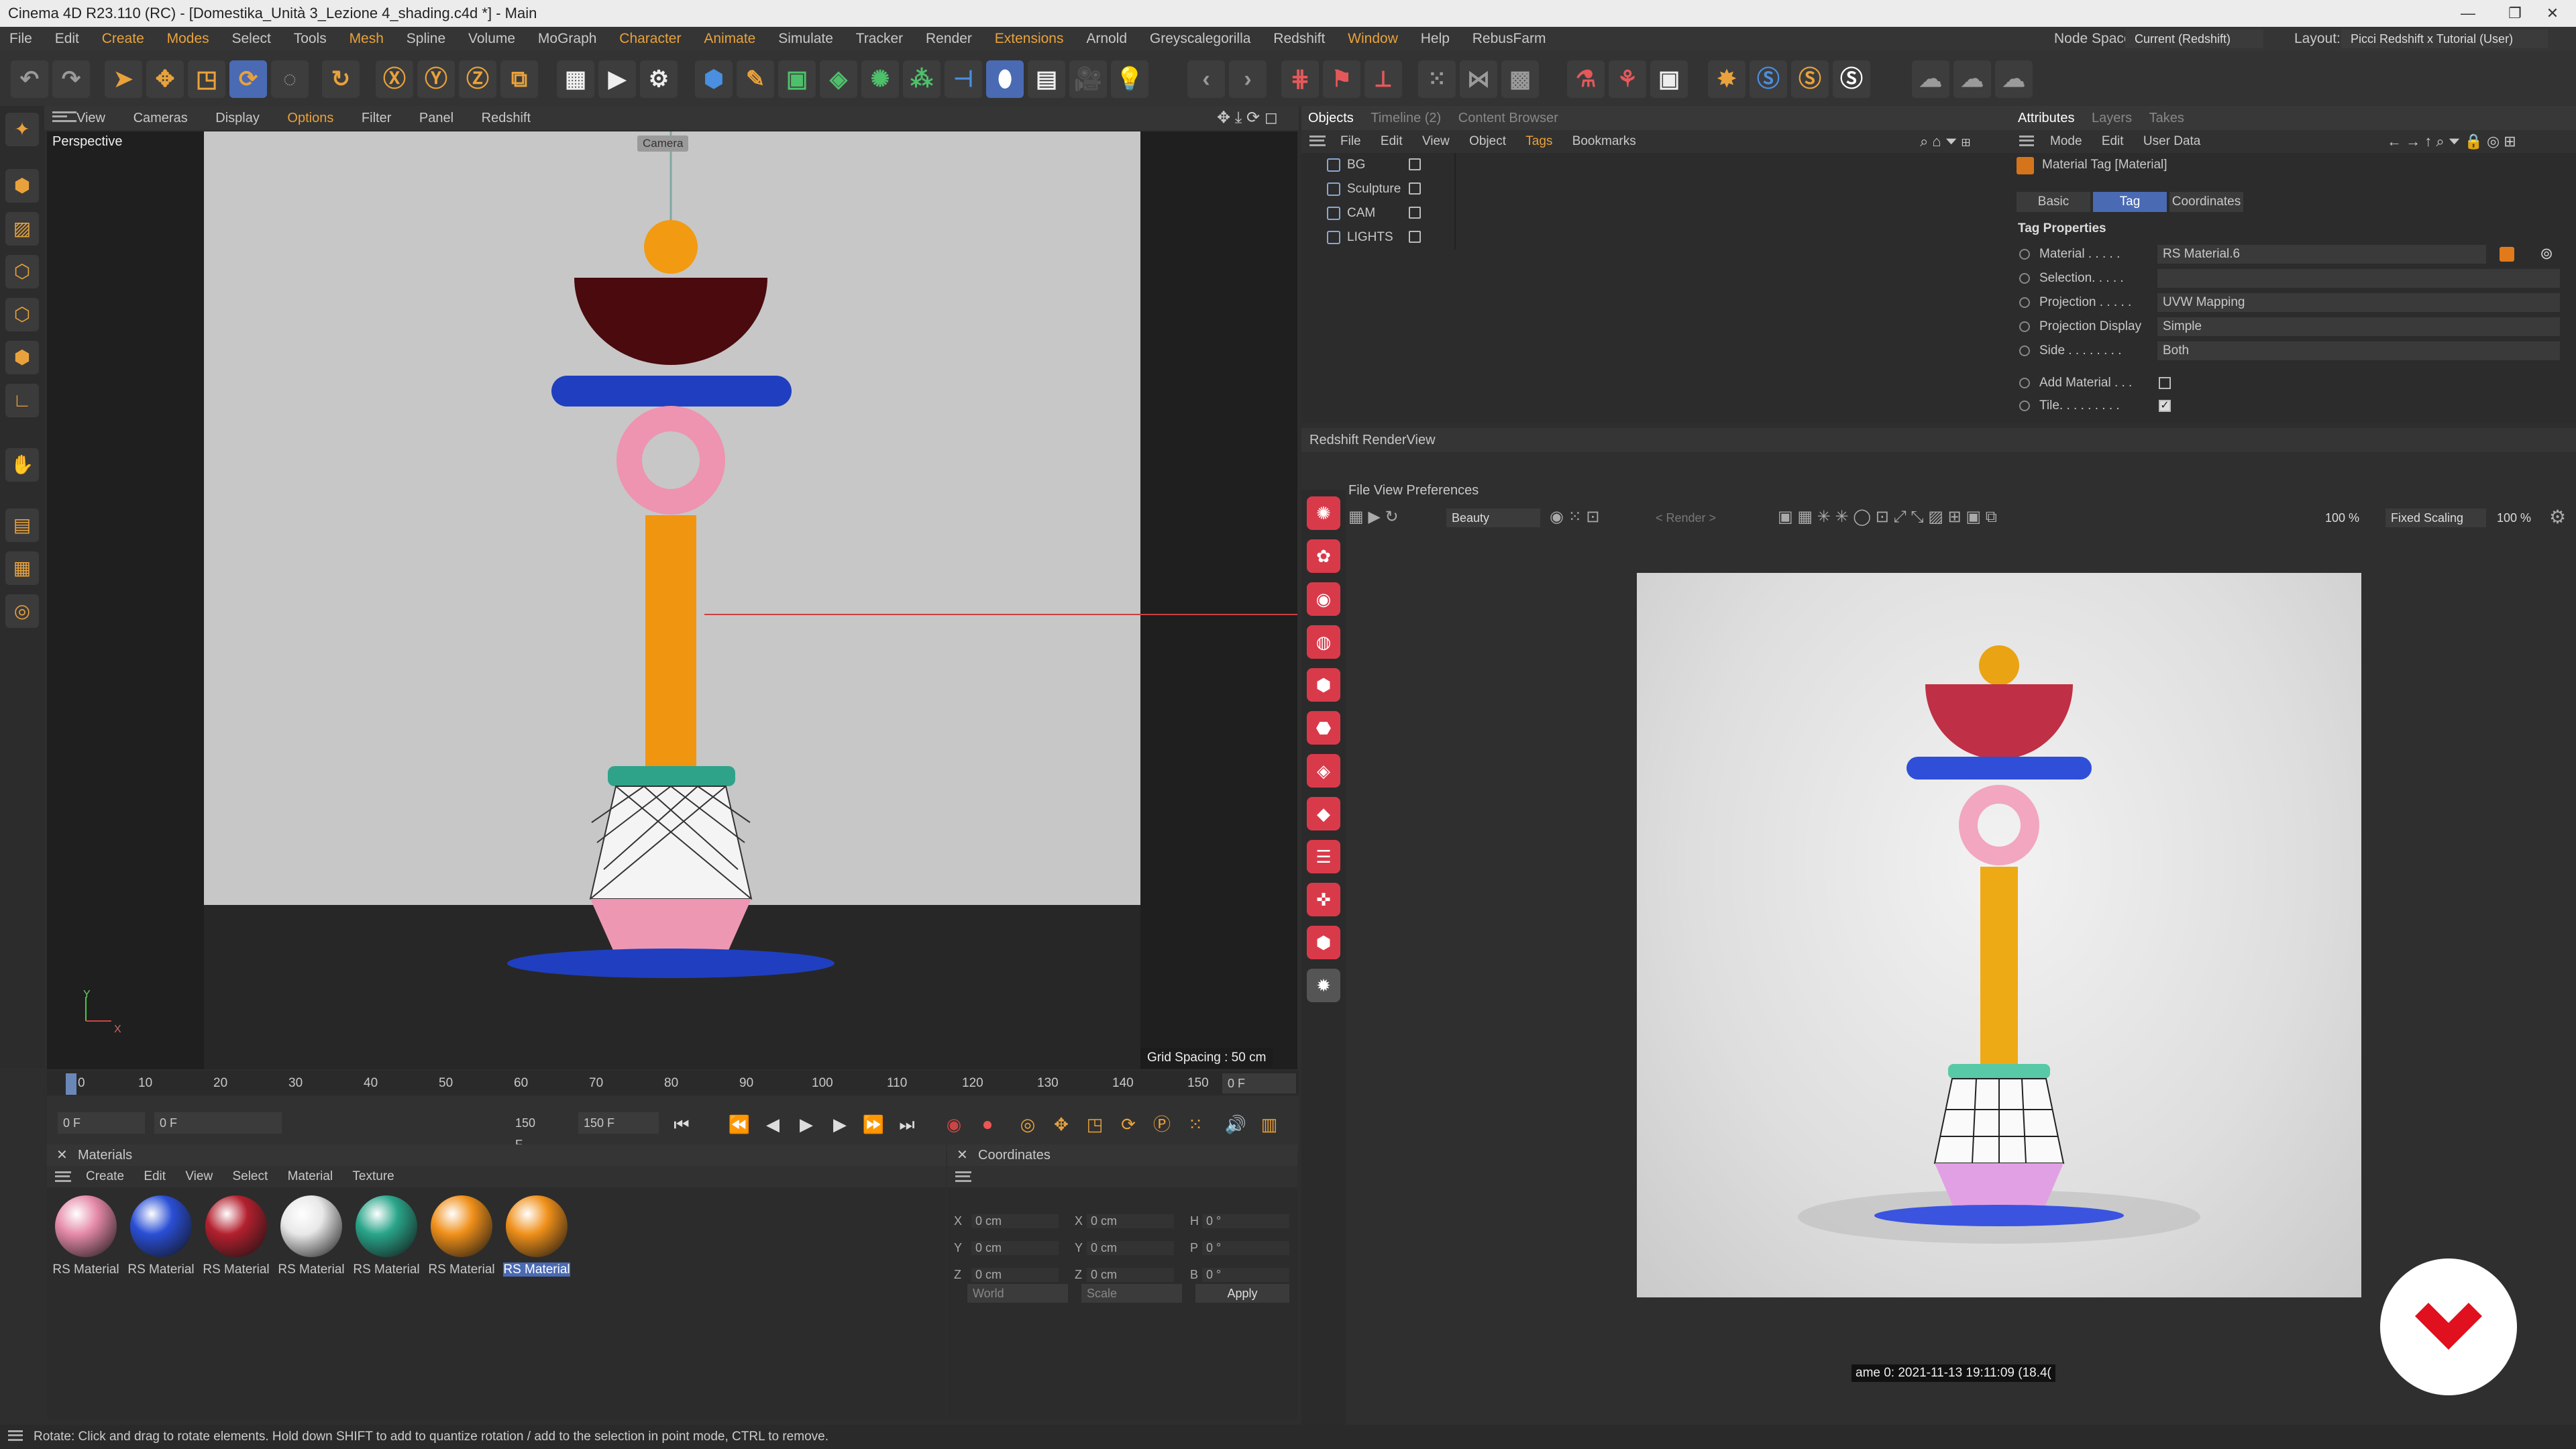  I want to click on material-swatch: RS Material, so click(311, 1236).